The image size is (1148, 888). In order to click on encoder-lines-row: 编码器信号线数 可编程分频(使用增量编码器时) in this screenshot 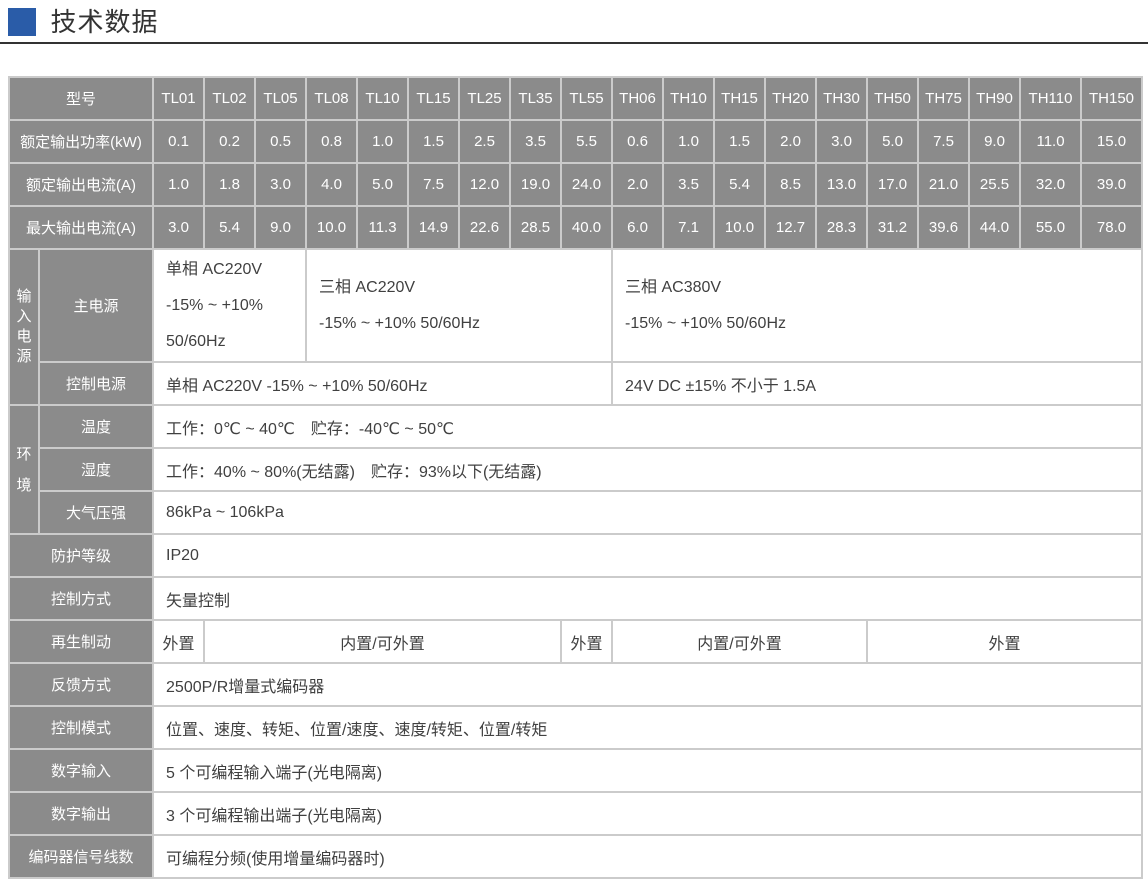, I will do `click(575, 856)`.